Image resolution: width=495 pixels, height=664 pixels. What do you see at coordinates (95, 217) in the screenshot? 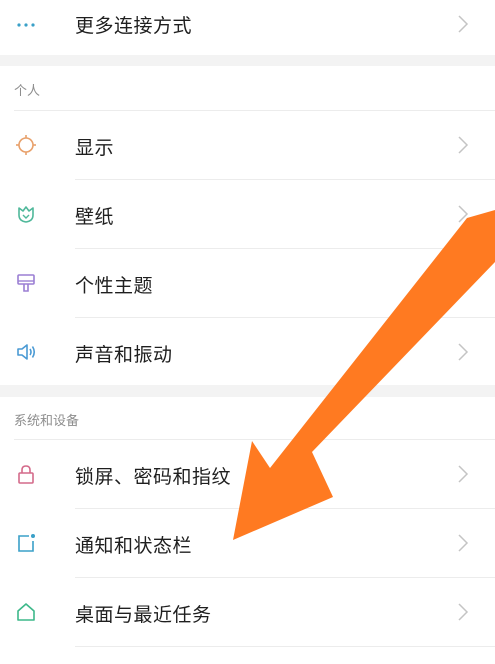
I see `settings-item-label: 壁纸` at bounding box center [95, 217].